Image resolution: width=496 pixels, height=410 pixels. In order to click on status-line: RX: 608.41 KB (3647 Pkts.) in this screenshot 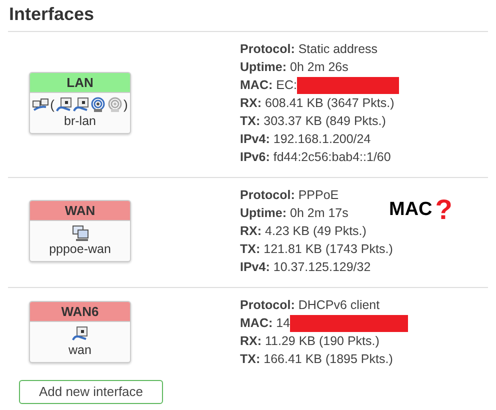, I will do `click(317, 103)`.